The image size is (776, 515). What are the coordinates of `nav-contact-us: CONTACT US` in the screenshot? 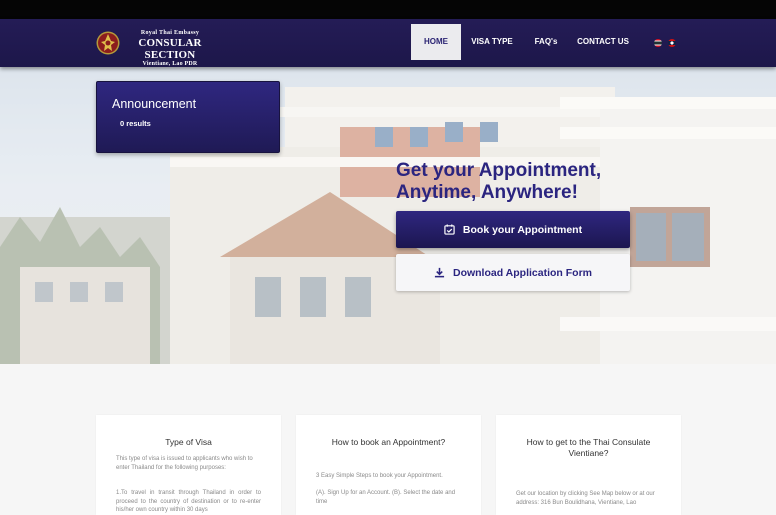 It's located at (603, 42).